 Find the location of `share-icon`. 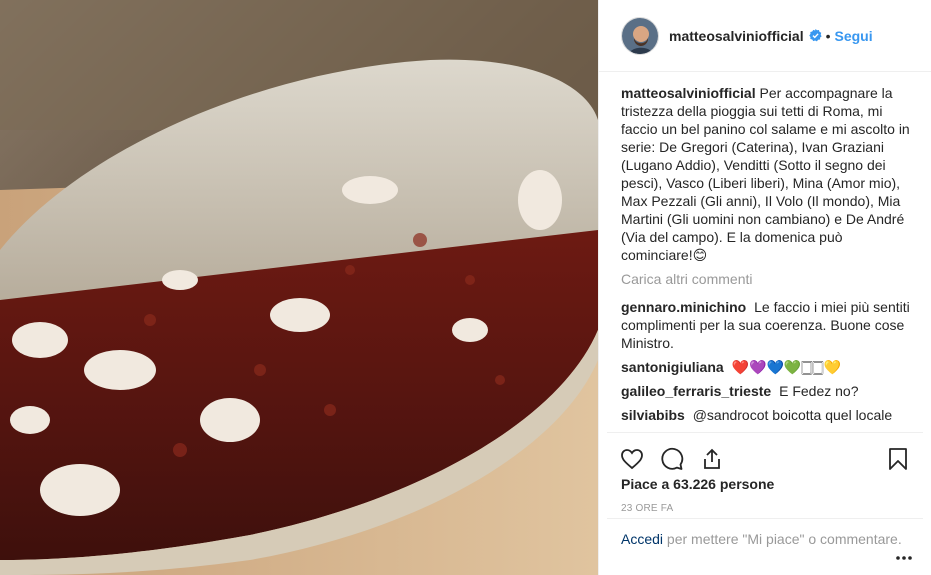

share-icon is located at coordinates (712, 458).